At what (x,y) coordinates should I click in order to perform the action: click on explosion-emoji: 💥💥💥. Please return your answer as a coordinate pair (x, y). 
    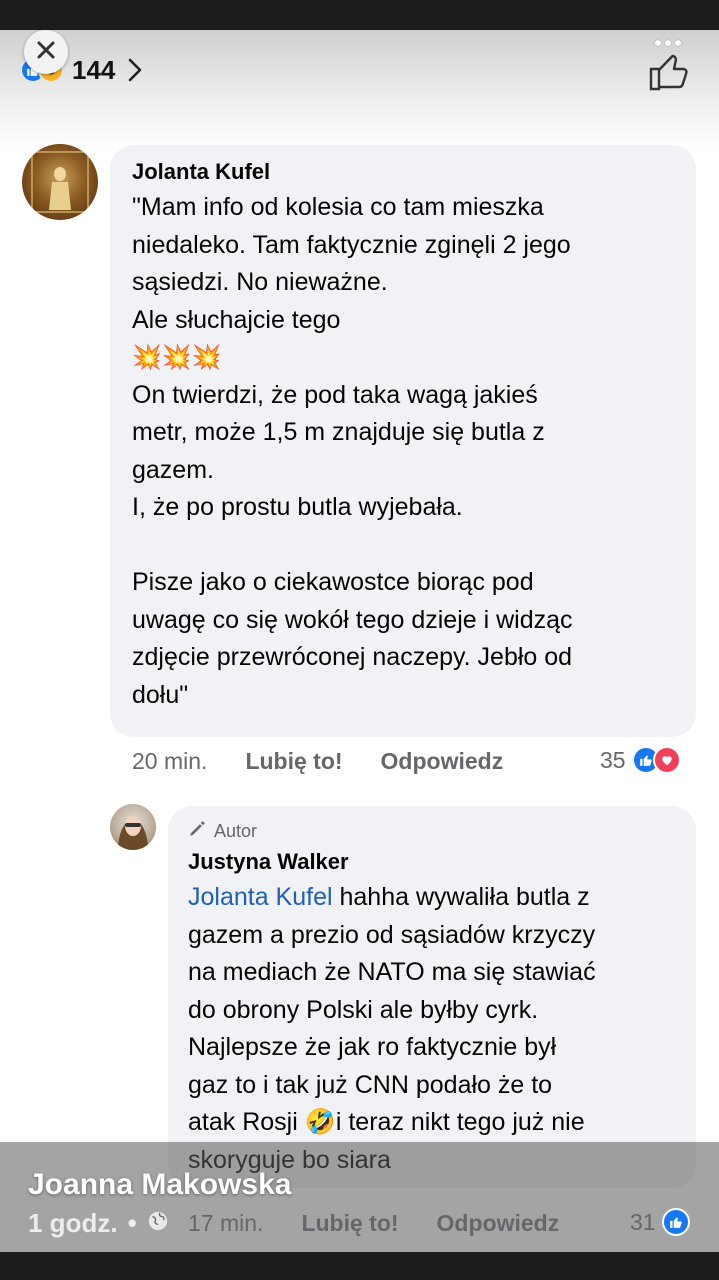
    Looking at the image, I should click on (177, 357).